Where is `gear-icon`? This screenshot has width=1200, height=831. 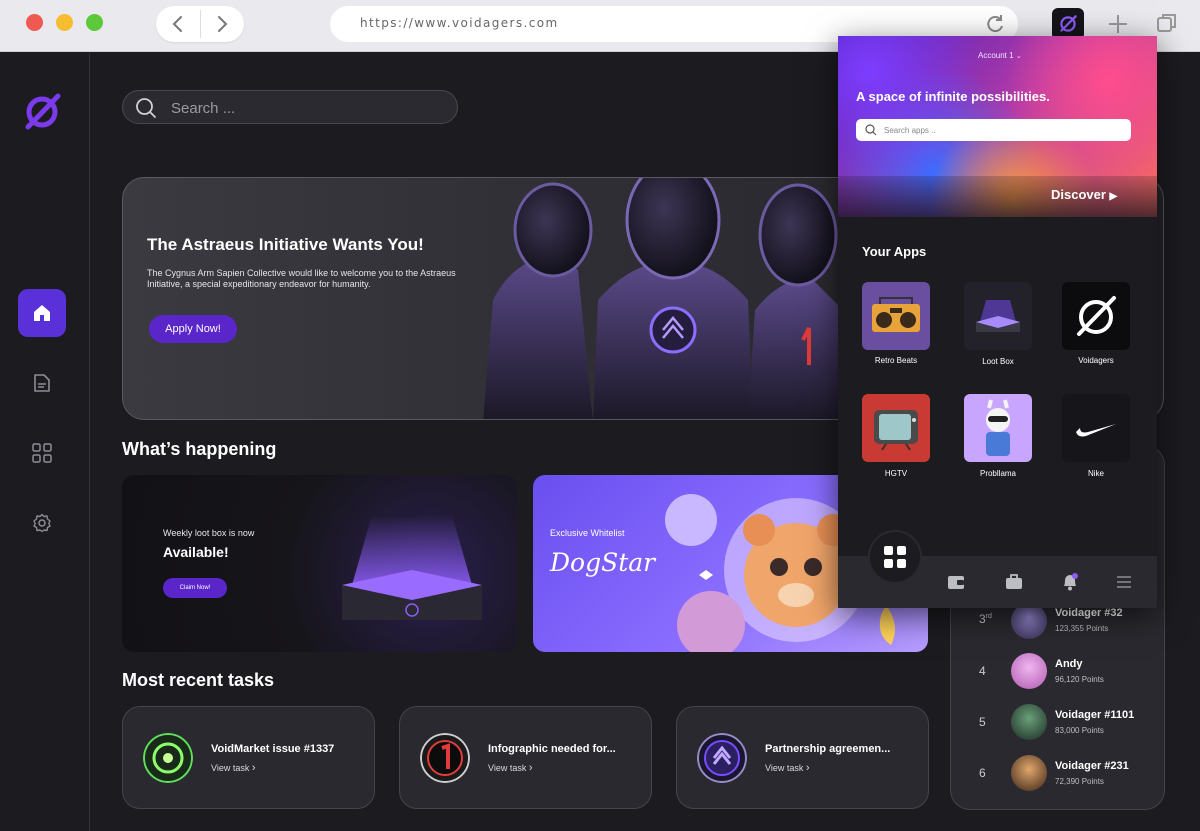
gear-icon is located at coordinates (42, 523).